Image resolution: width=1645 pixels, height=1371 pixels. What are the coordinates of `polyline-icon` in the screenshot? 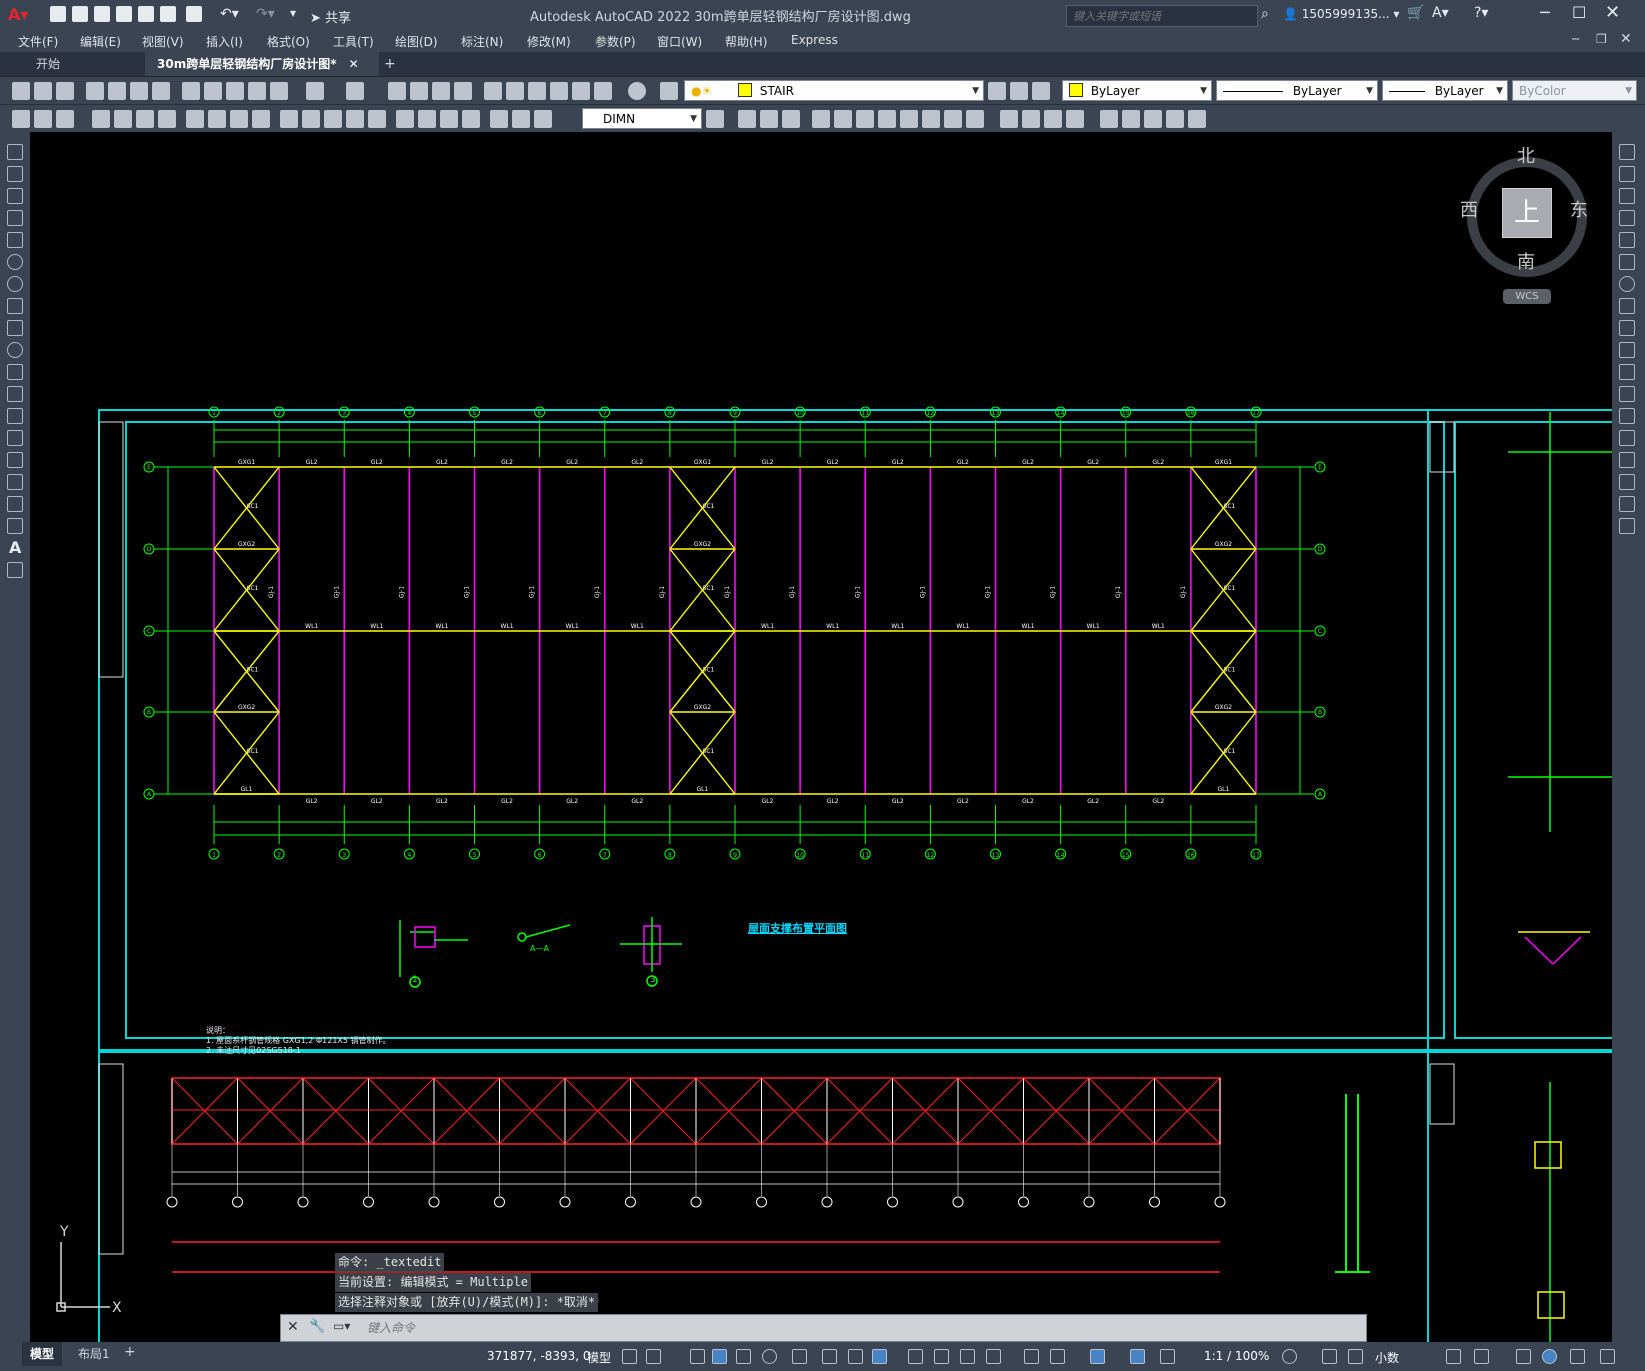 It's located at (15, 196).